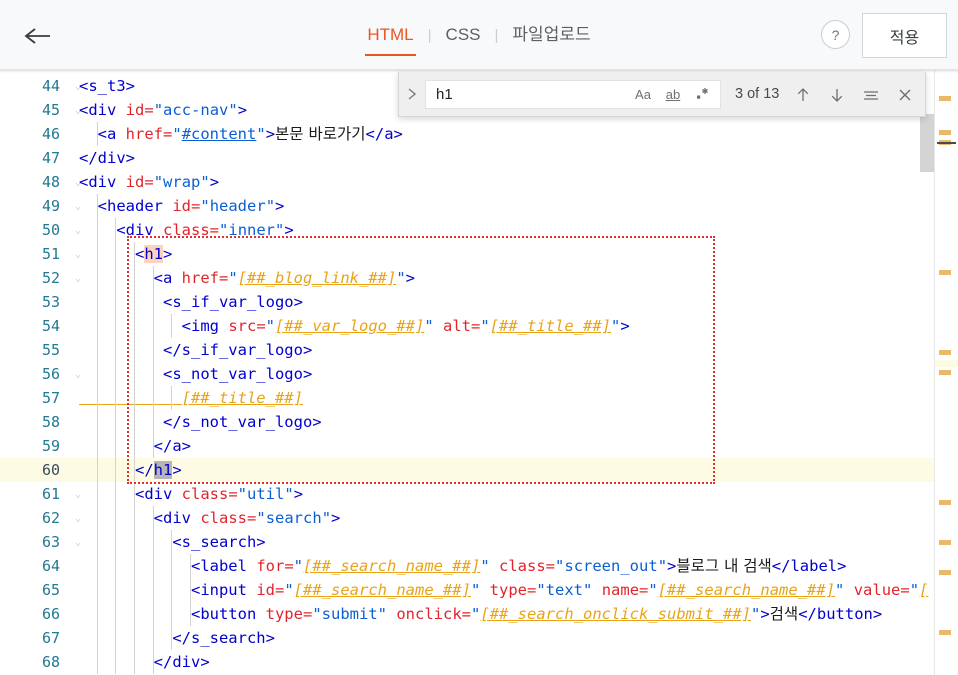 Image resolution: width=958 pixels, height=675 pixels. Describe the element at coordinates (350, 326) in the screenshot. I see `code-token: [##_var_logo_##]` at that location.